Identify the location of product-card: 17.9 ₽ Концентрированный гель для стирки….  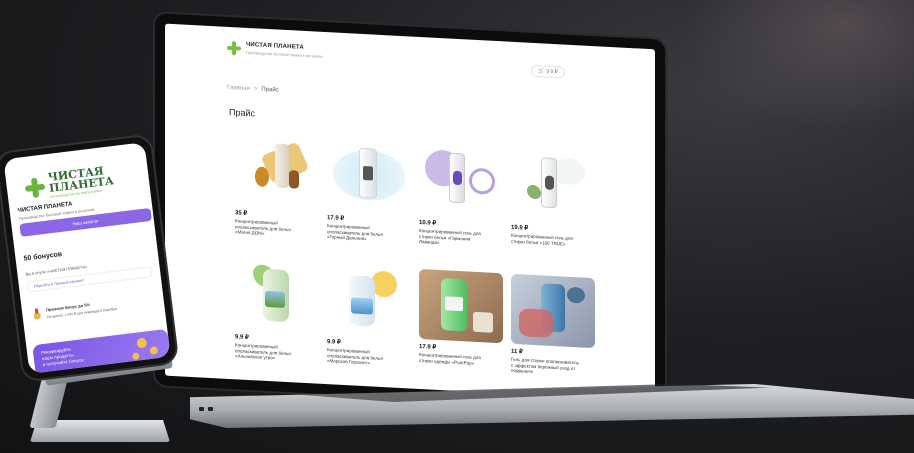
(462, 326).